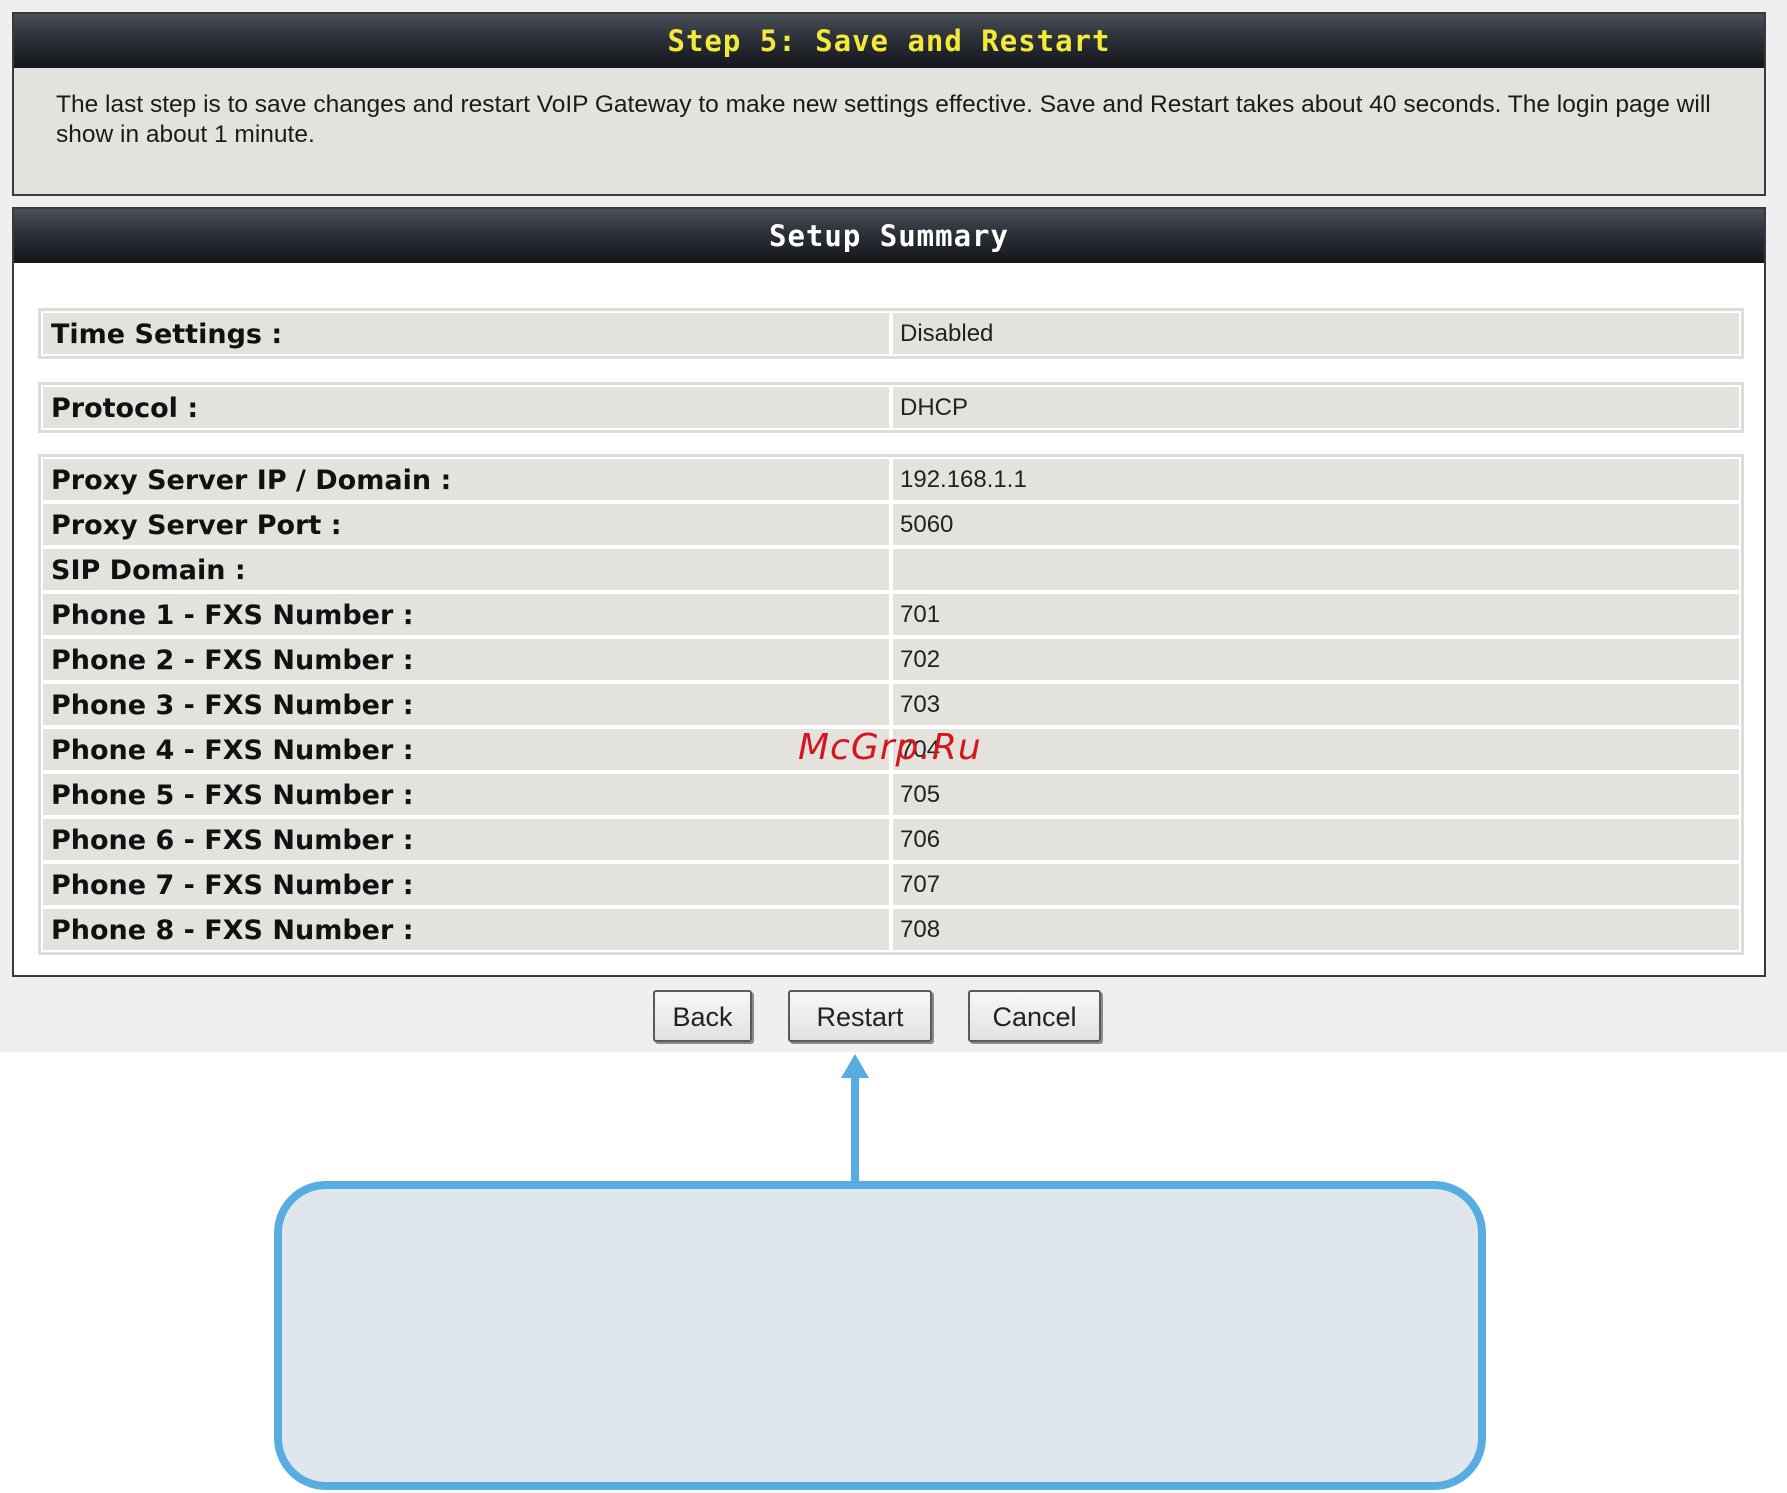 This screenshot has width=1787, height=1493. I want to click on protocol-group: Protocol : DHCP, so click(891, 407).